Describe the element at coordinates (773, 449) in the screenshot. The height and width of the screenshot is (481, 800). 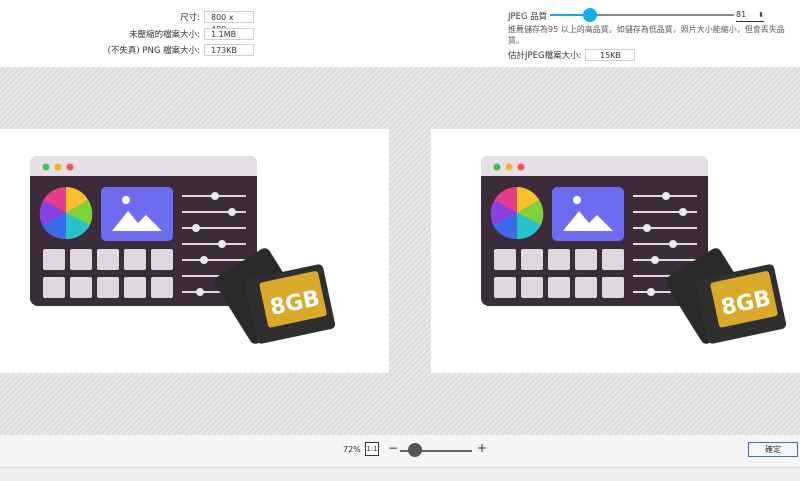
I see `ok-button: 確定` at that location.